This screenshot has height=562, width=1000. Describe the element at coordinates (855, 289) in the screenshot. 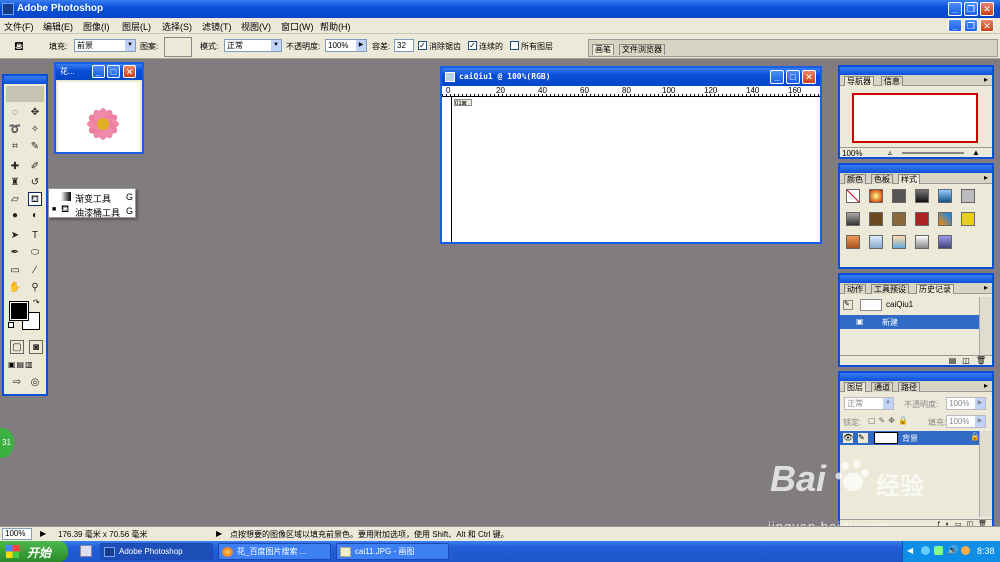

I see `tab-actions: 动作` at that location.